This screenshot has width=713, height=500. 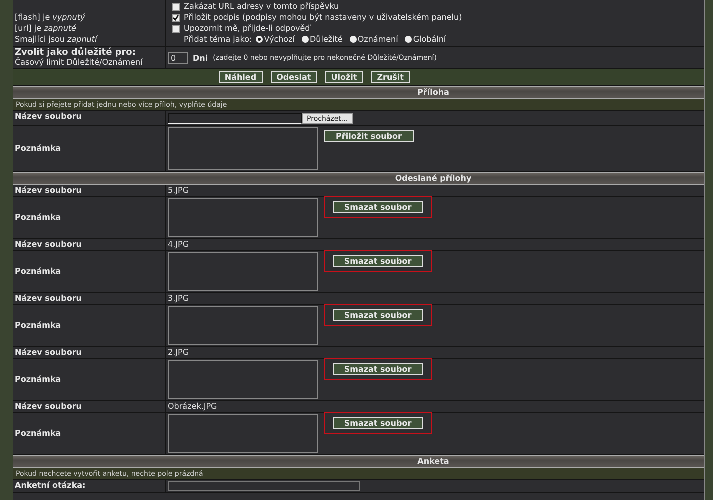 I want to click on file-name: 2.JPG, so click(x=179, y=352).